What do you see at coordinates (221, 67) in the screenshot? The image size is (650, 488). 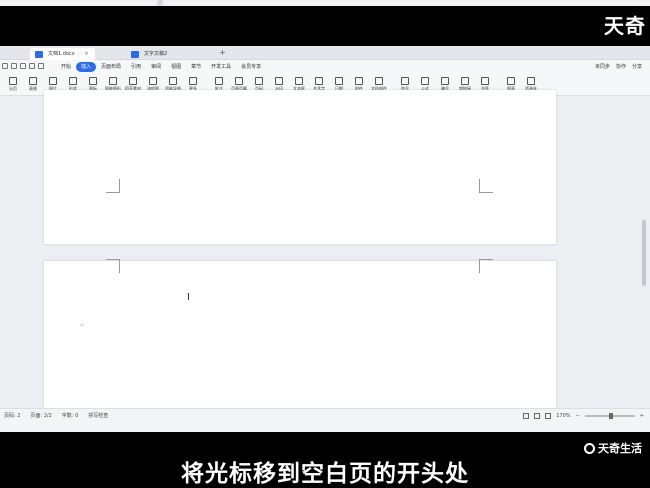 I see `menu-developer: 开发工具` at bounding box center [221, 67].